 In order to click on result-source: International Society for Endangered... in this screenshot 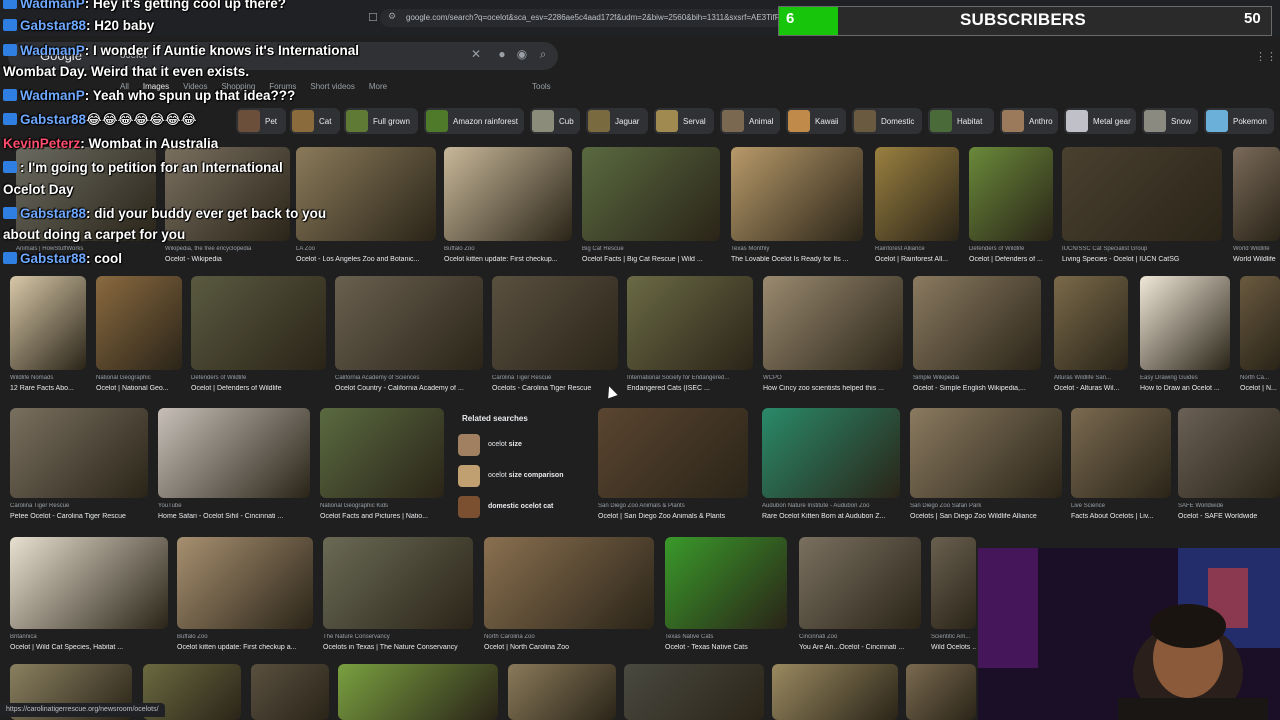, I will do `click(690, 378)`.